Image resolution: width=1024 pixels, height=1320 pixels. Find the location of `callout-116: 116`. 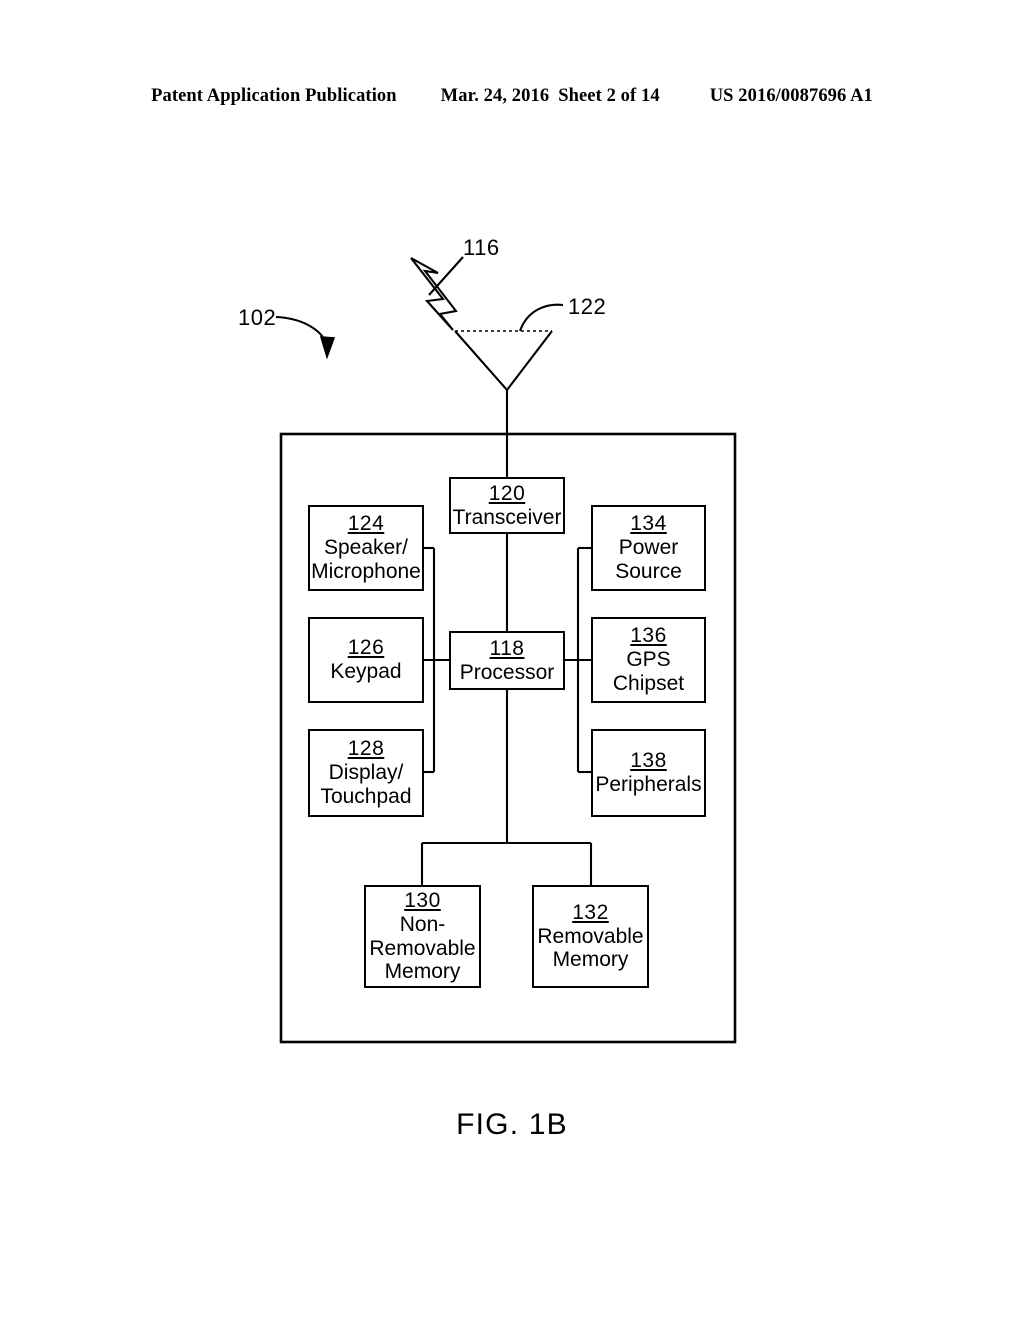

callout-116: 116 is located at coordinates (481, 247).